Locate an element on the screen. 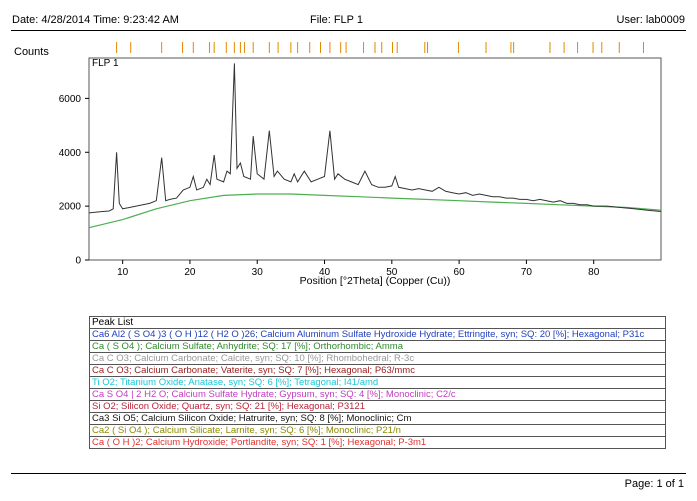 The height and width of the screenshot is (501, 697). background-series-line is located at coordinates (375, 211).